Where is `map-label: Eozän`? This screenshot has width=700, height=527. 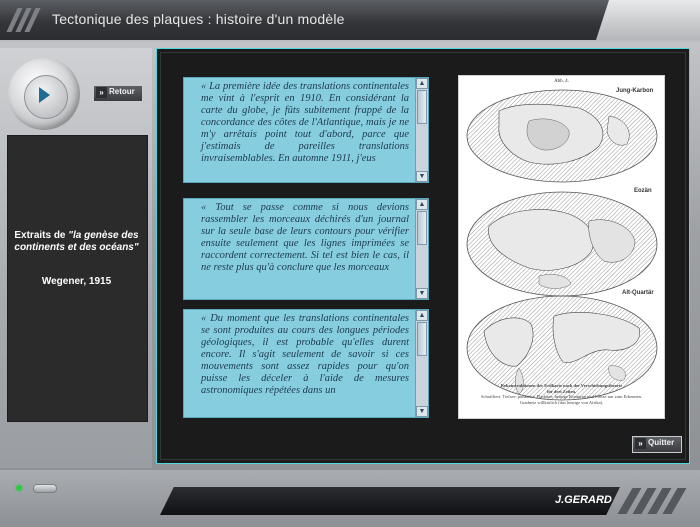 map-label: Eozän is located at coordinates (643, 191).